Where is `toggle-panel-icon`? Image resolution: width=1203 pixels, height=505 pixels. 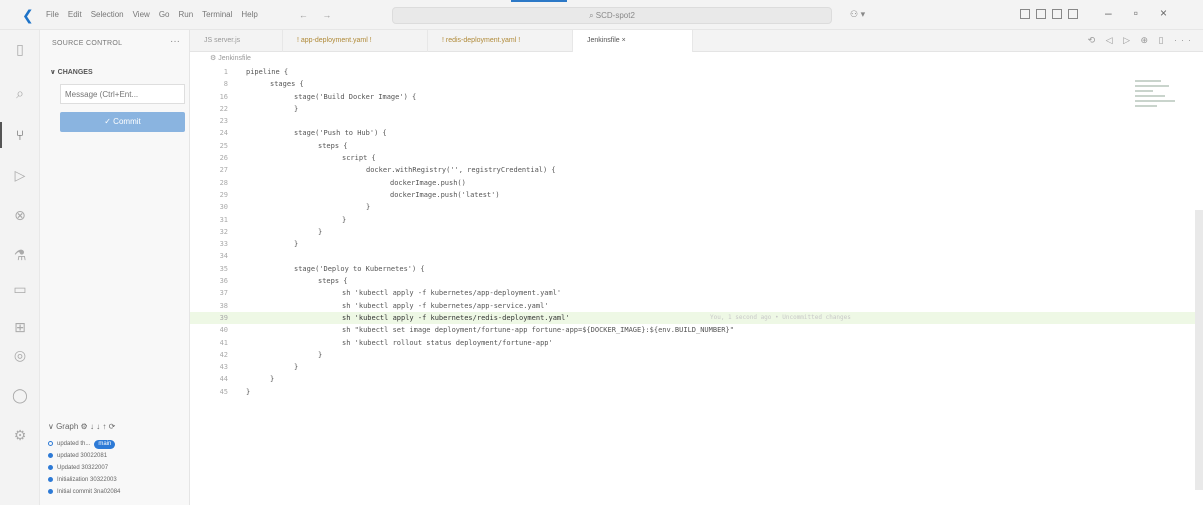 toggle-panel-icon is located at coordinates (1041, 14).